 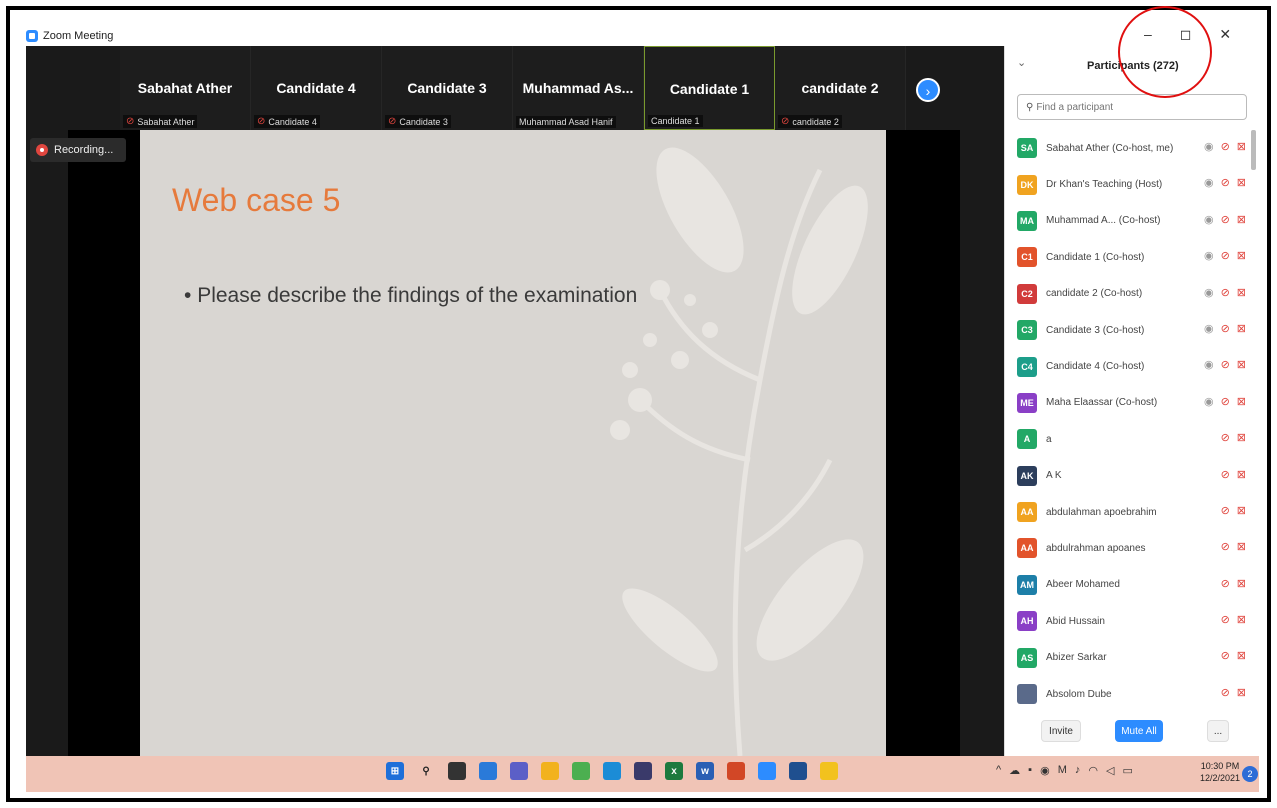 What do you see at coordinates (1127, 512) in the screenshot?
I see `participant-row: AA abdulahman apoebrahim ⊘ ⊠` at bounding box center [1127, 512].